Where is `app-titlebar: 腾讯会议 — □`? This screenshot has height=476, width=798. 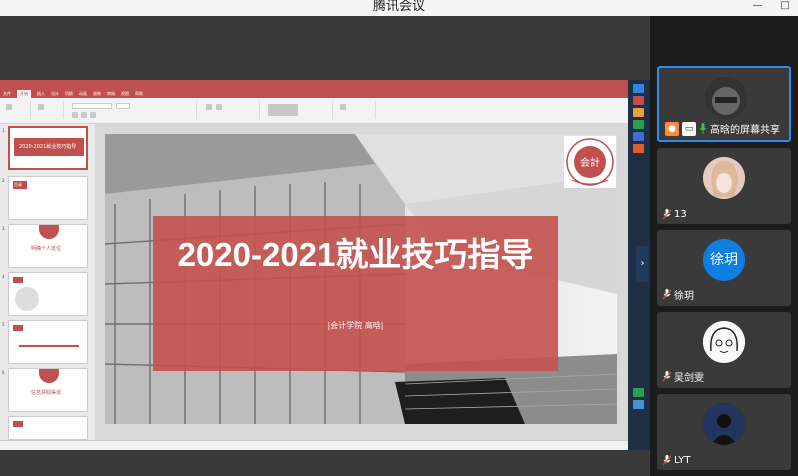
app-titlebar: 腾讯会议 — □ is located at coordinates (399, 8).